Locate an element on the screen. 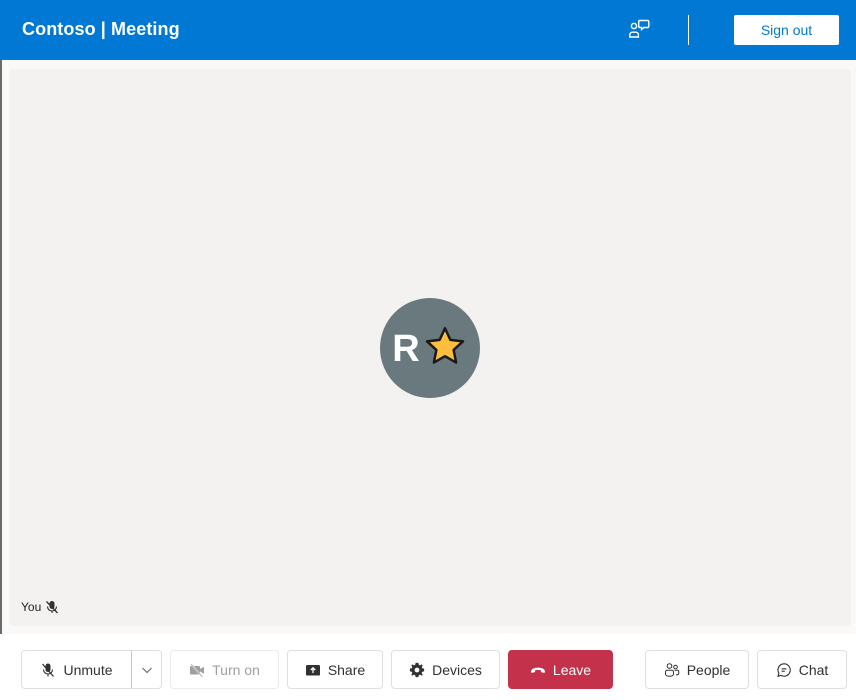 Image resolution: width=856 pixels, height=700 pixels. share-button: Share is located at coordinates (335, 669).